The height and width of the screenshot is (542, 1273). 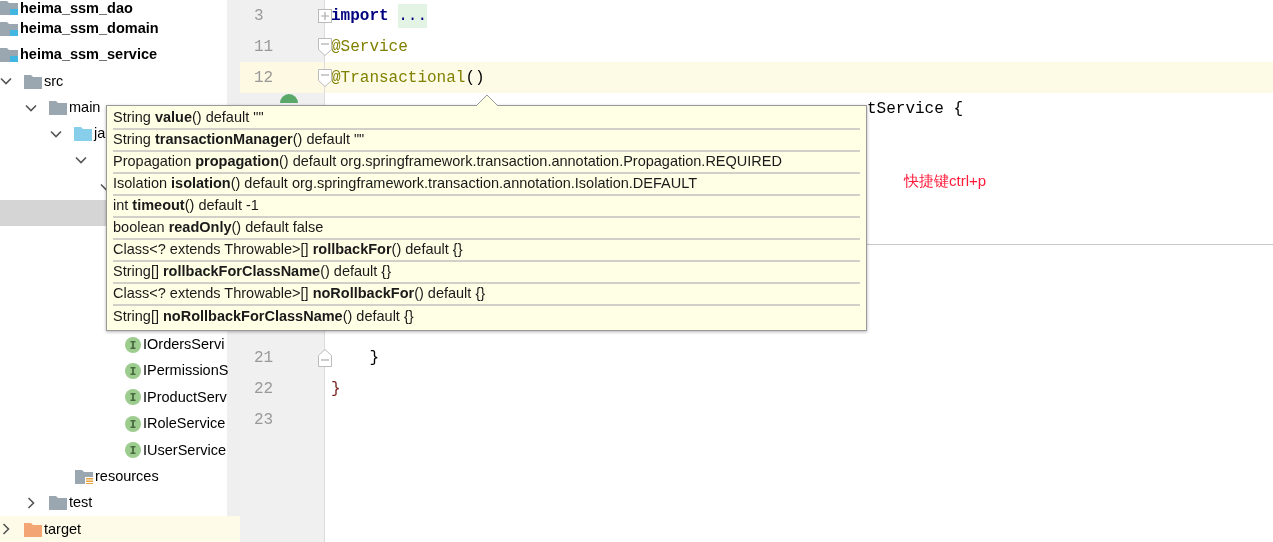 What do you see at coordinates (127, 476) in the screenshot?
I see `tree-item-label: resources` at bounding box center [127, 476].